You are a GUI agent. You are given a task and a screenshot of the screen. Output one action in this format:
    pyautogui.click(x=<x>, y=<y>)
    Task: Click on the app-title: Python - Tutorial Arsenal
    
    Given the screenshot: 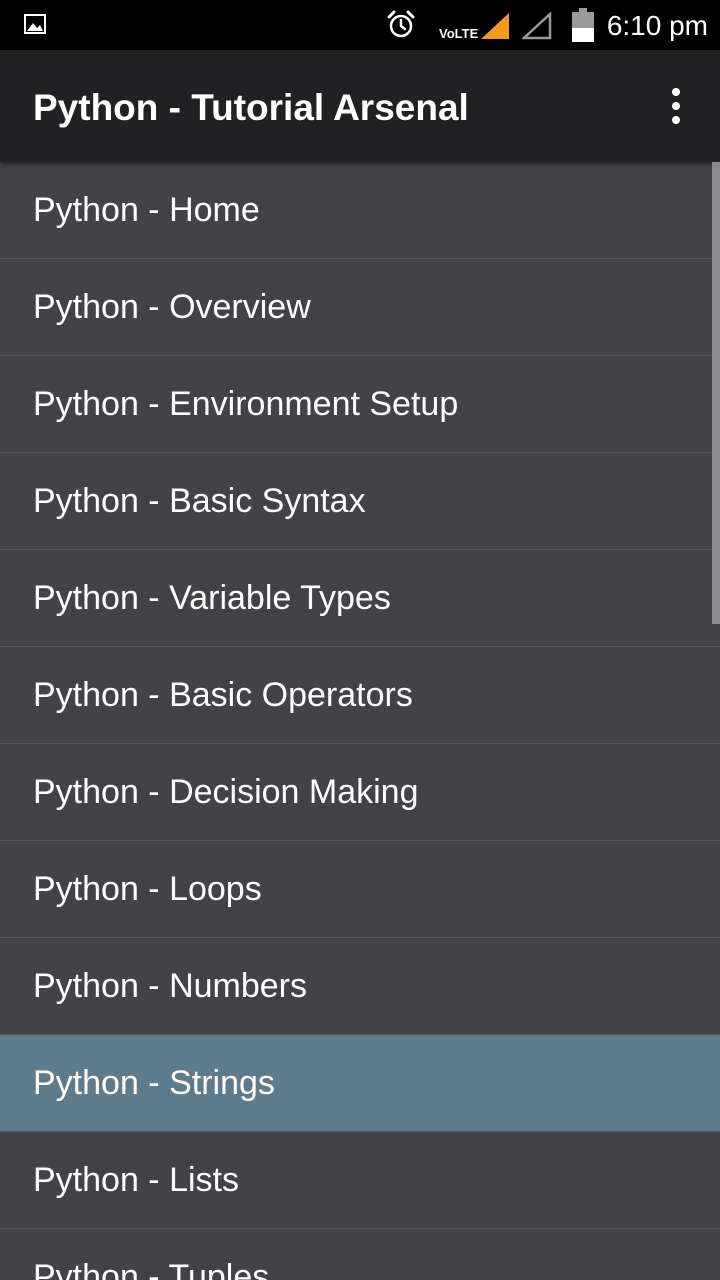 What is the action you would take?
    pyautogui.click(x=251, y=107)
    